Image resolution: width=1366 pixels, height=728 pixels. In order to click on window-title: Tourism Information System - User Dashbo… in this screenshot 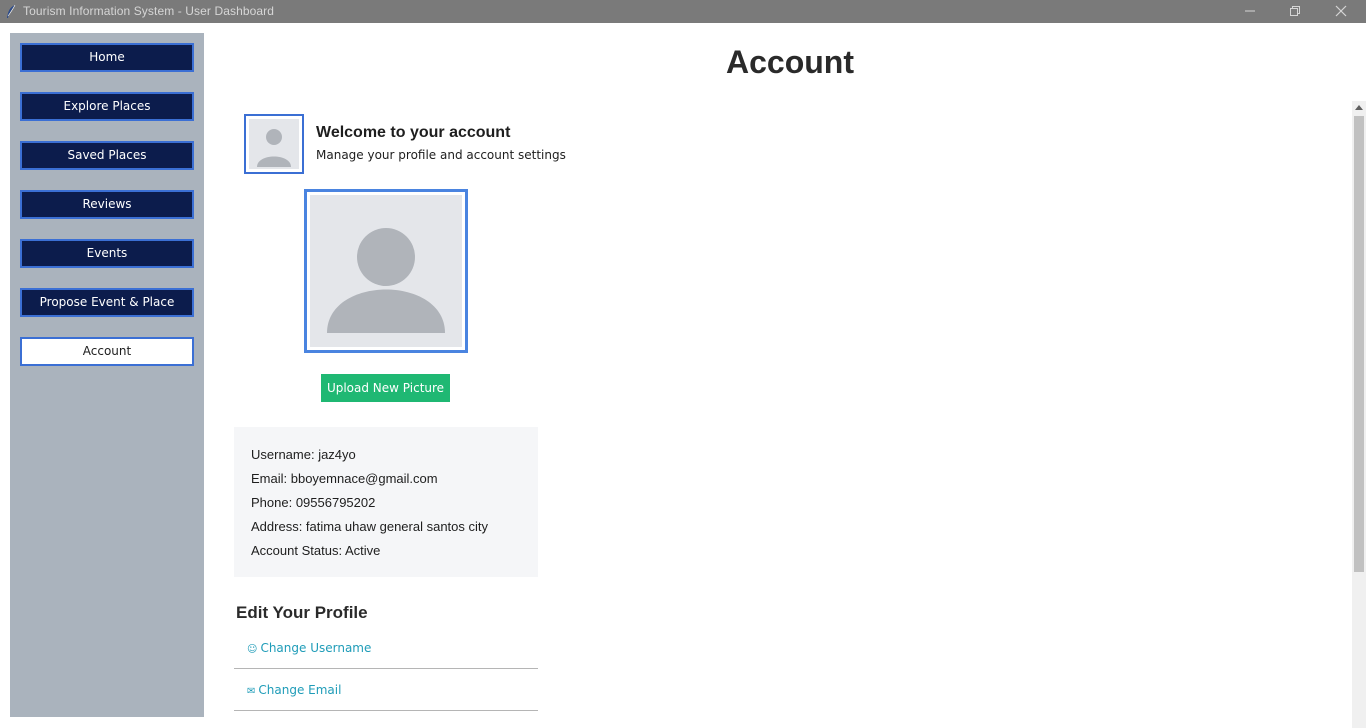, I will do `click(149, 11)`.